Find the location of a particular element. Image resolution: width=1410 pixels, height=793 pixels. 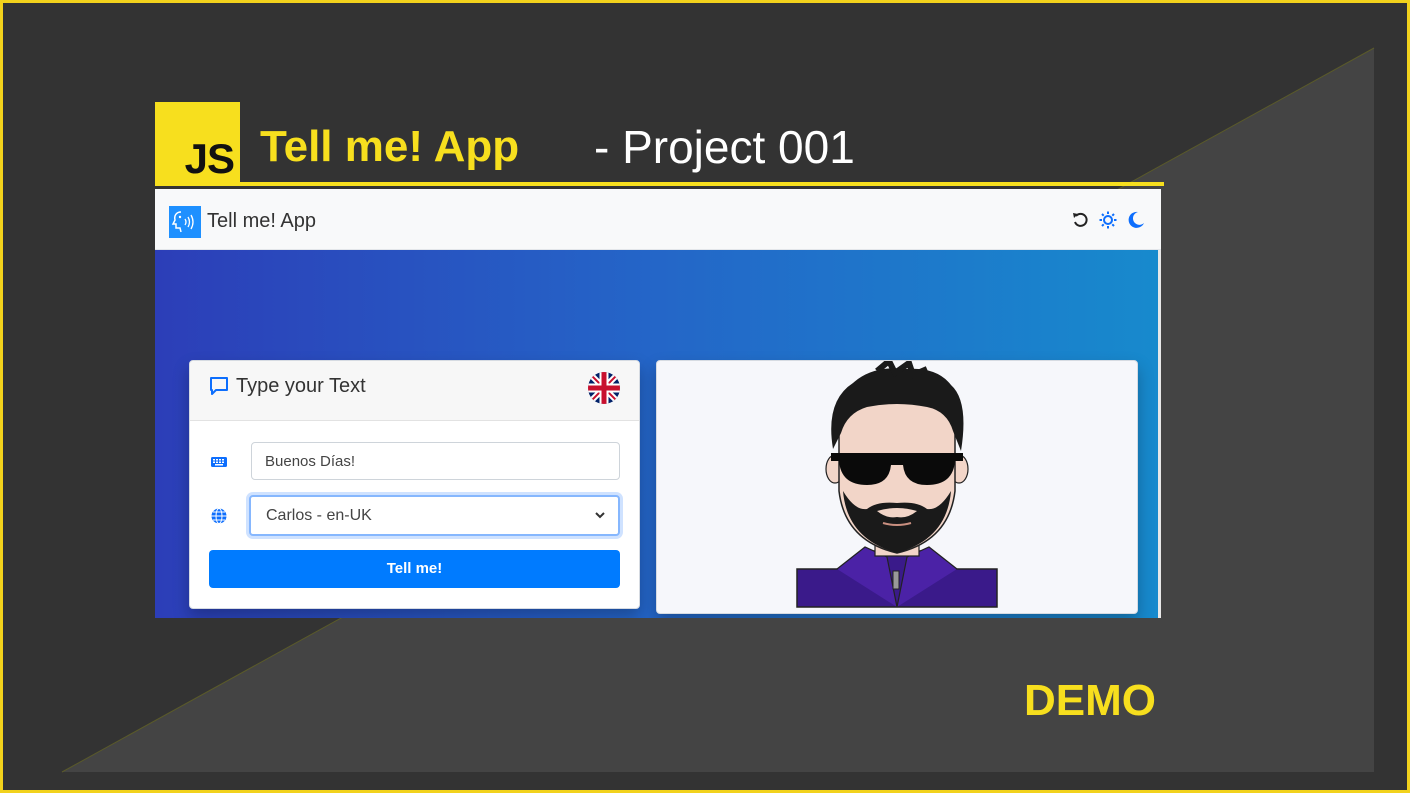

js-logo-text: JS is located at coordinates (209, 158).